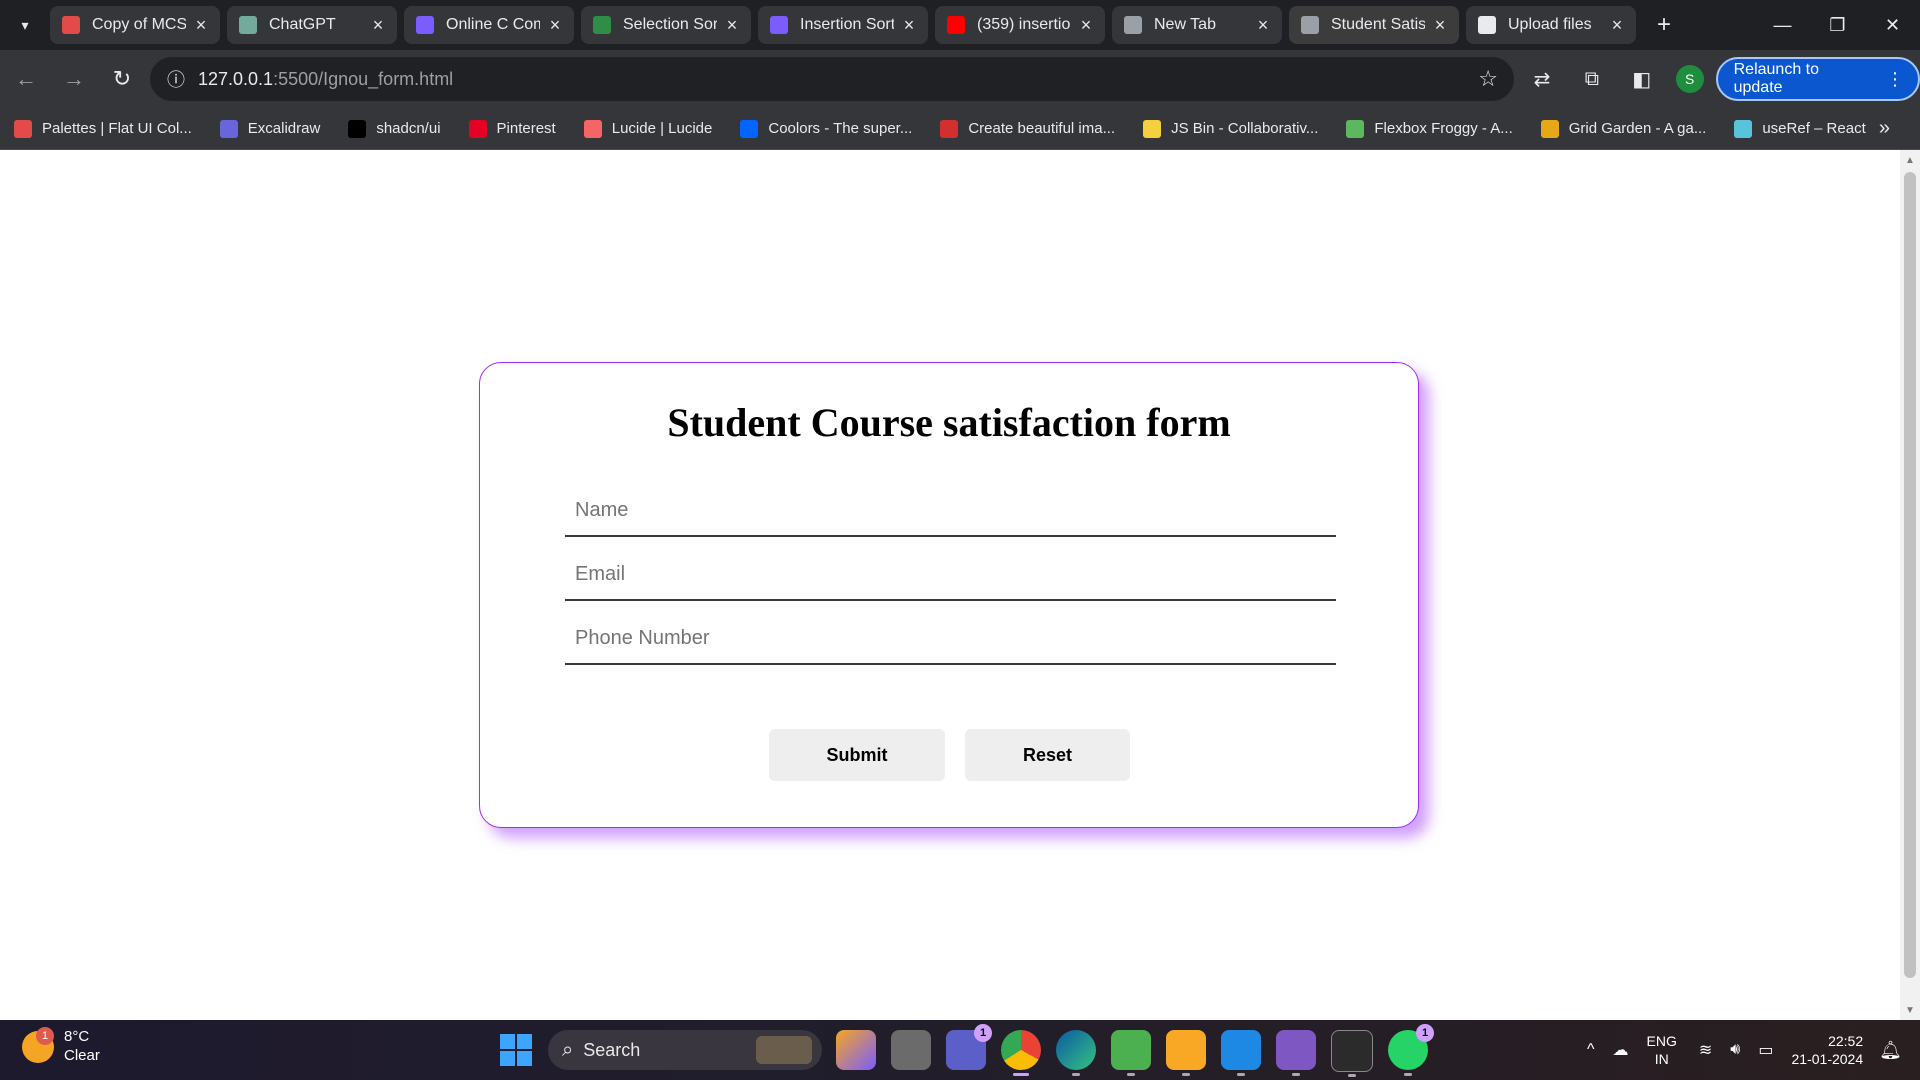 The image size is (1920, 1080). Describe the element at coordinates (1664, 25) in the screenshot. I see `new-tab-plus-icon: +` at that location.